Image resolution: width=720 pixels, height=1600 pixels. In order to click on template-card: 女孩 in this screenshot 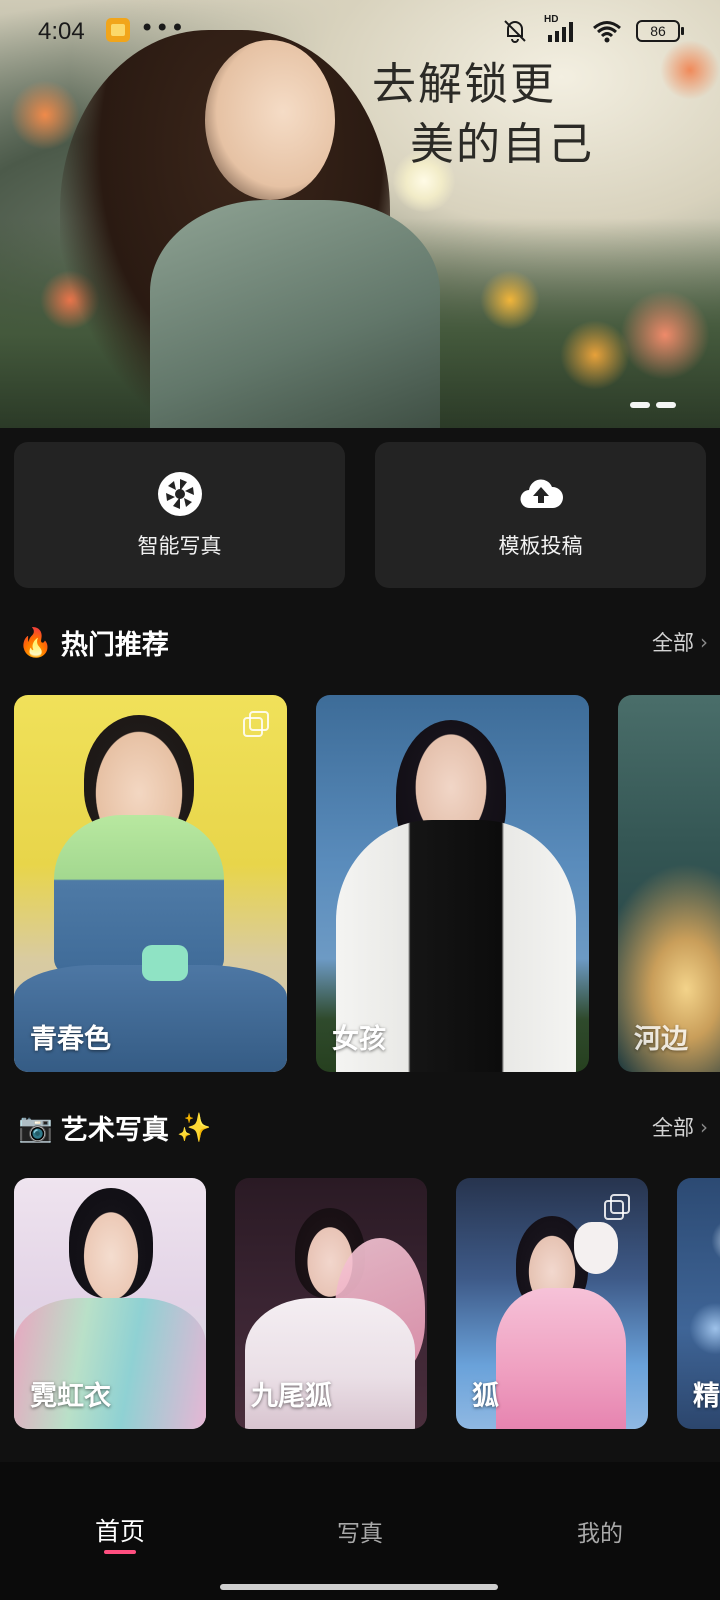, I will do `click(452, 883)`.